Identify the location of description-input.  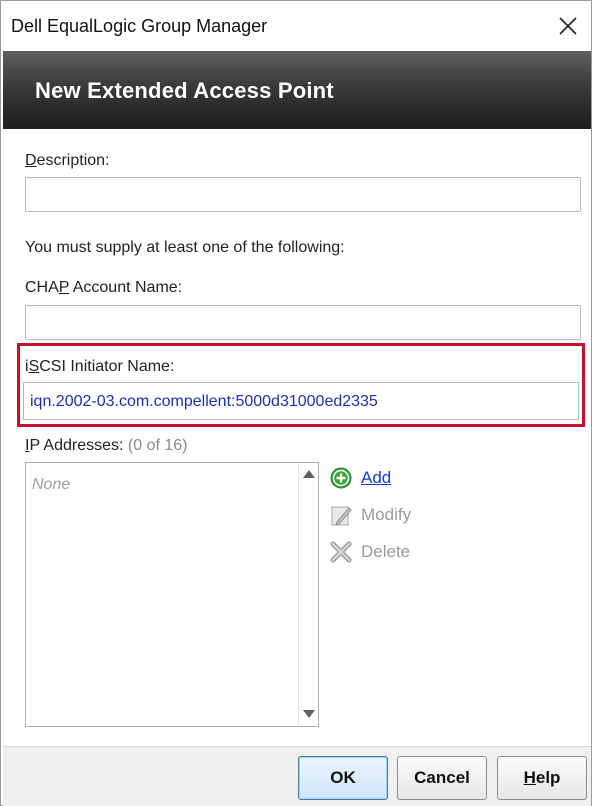
(303, 194).